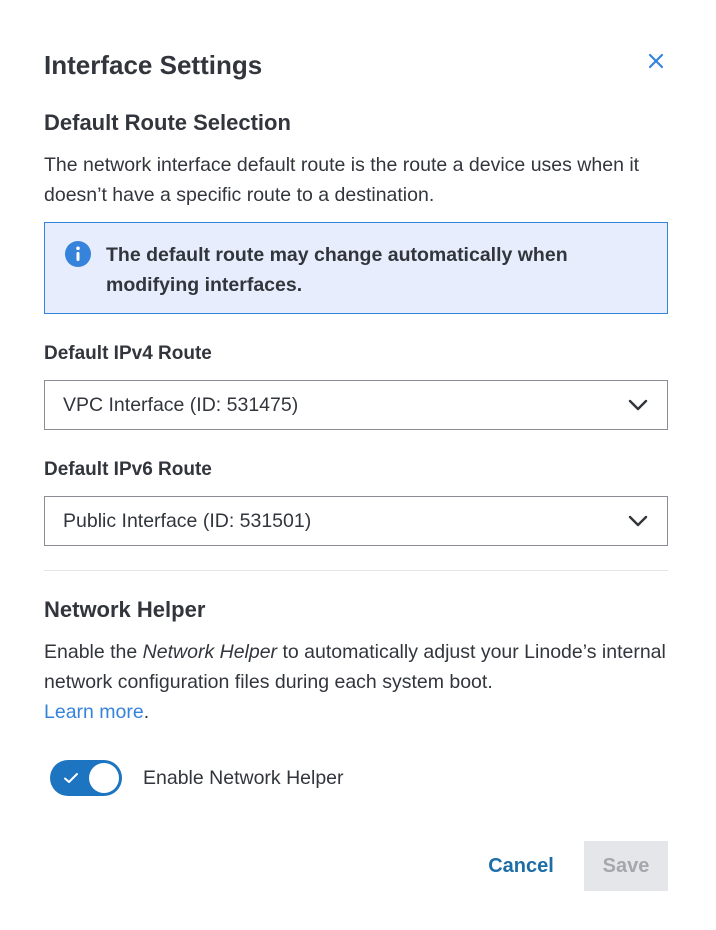 Image resolution: width=716 pixels, height=930 pixels. What do you see at coordinates (181, 404) in the screenshot?
I see `ipv4-route-value: VPC Interface (ID: 531475)` at bounding box center [181, 404].